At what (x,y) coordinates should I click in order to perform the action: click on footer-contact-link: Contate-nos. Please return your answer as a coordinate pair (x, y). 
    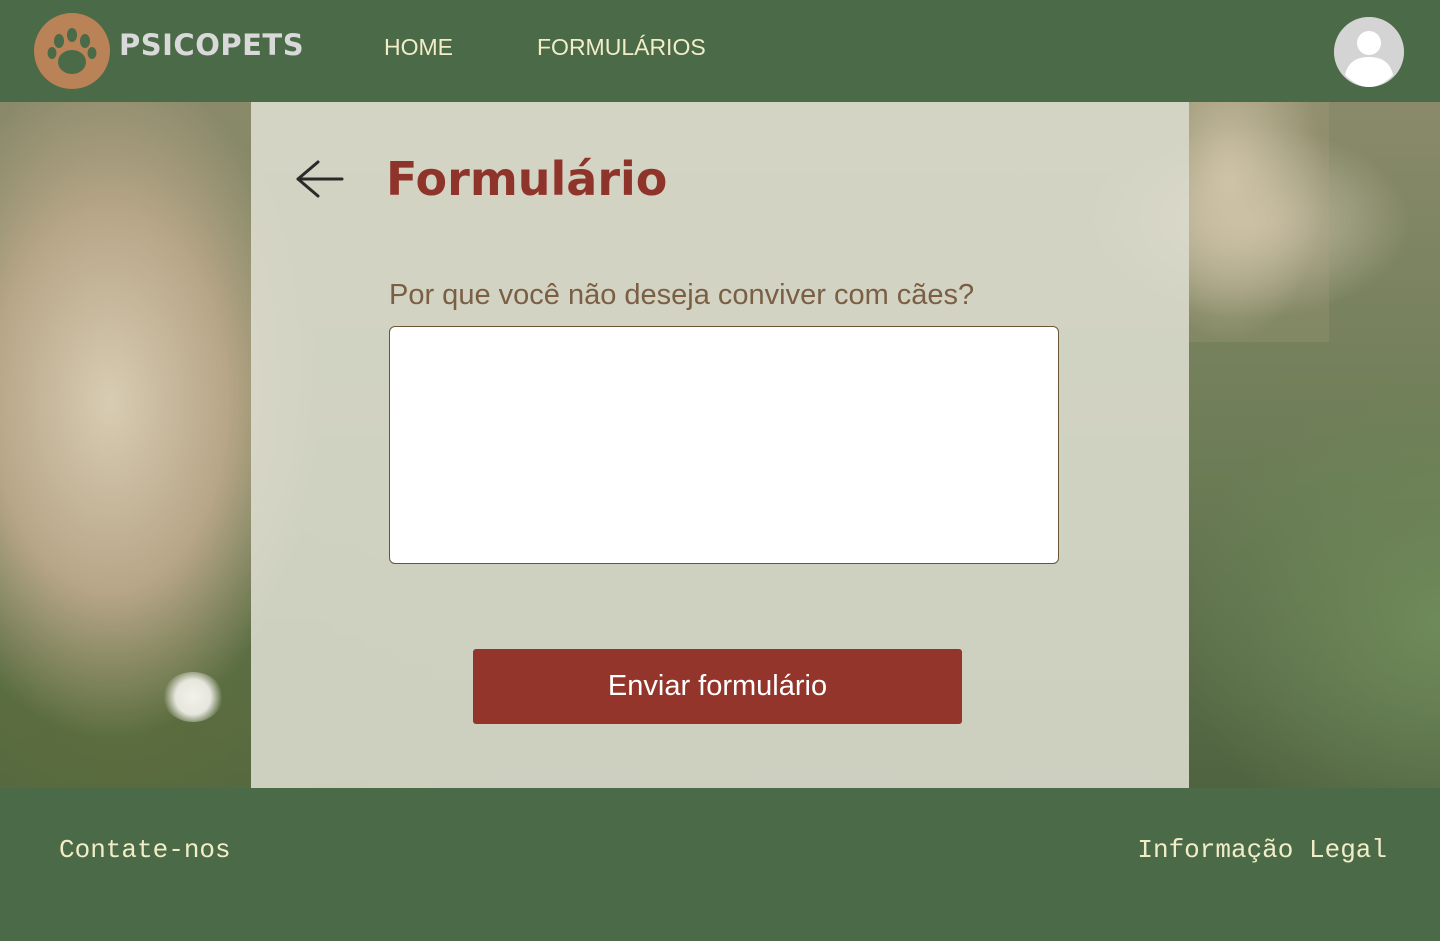
    Looking at the image, I should click on (145, 850).